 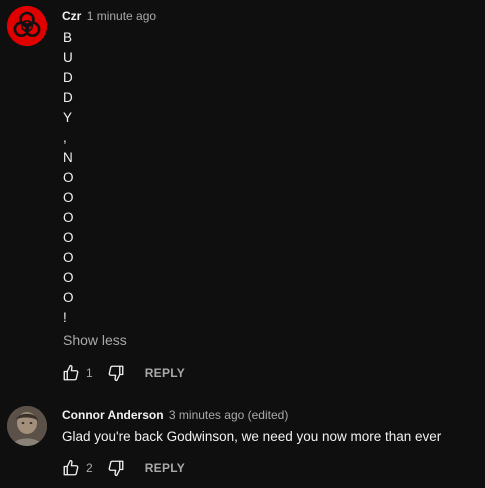 I want to click on comment-line: U, so click(x=68, y=57).